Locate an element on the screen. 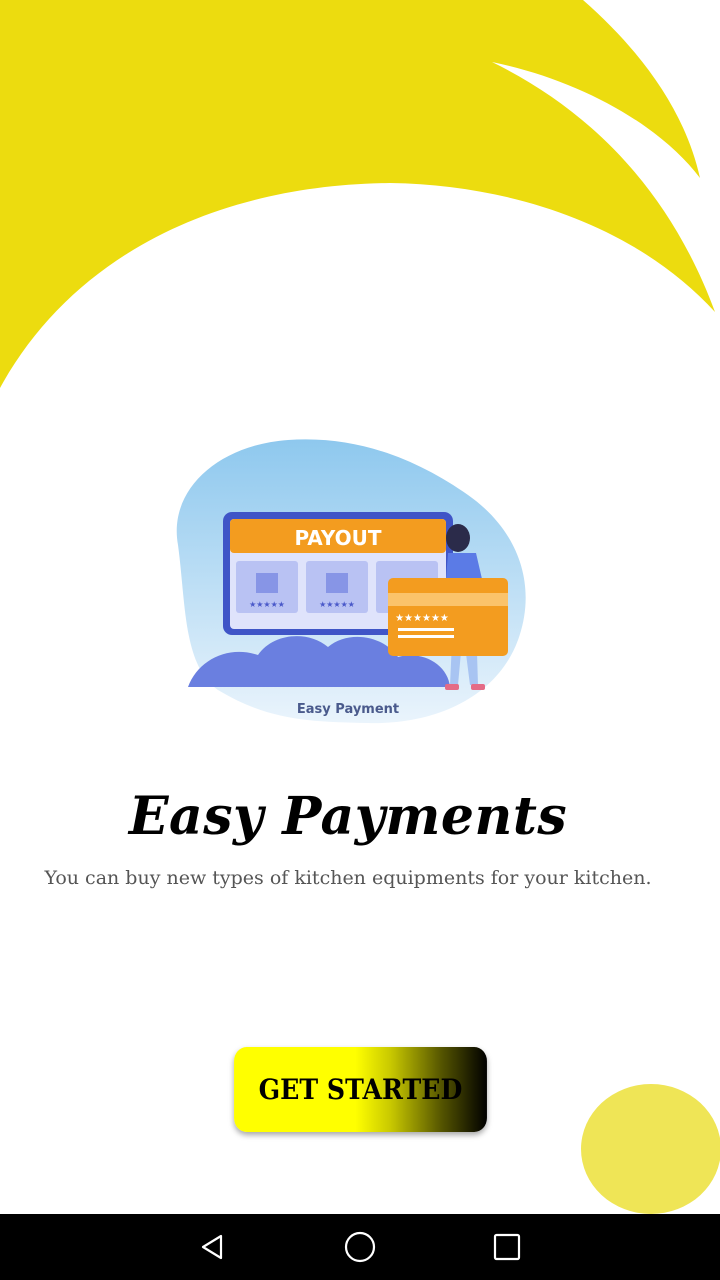 The height and width of the screenshot is (1280, 720). home-icon is located at coordinates (360, 1247).